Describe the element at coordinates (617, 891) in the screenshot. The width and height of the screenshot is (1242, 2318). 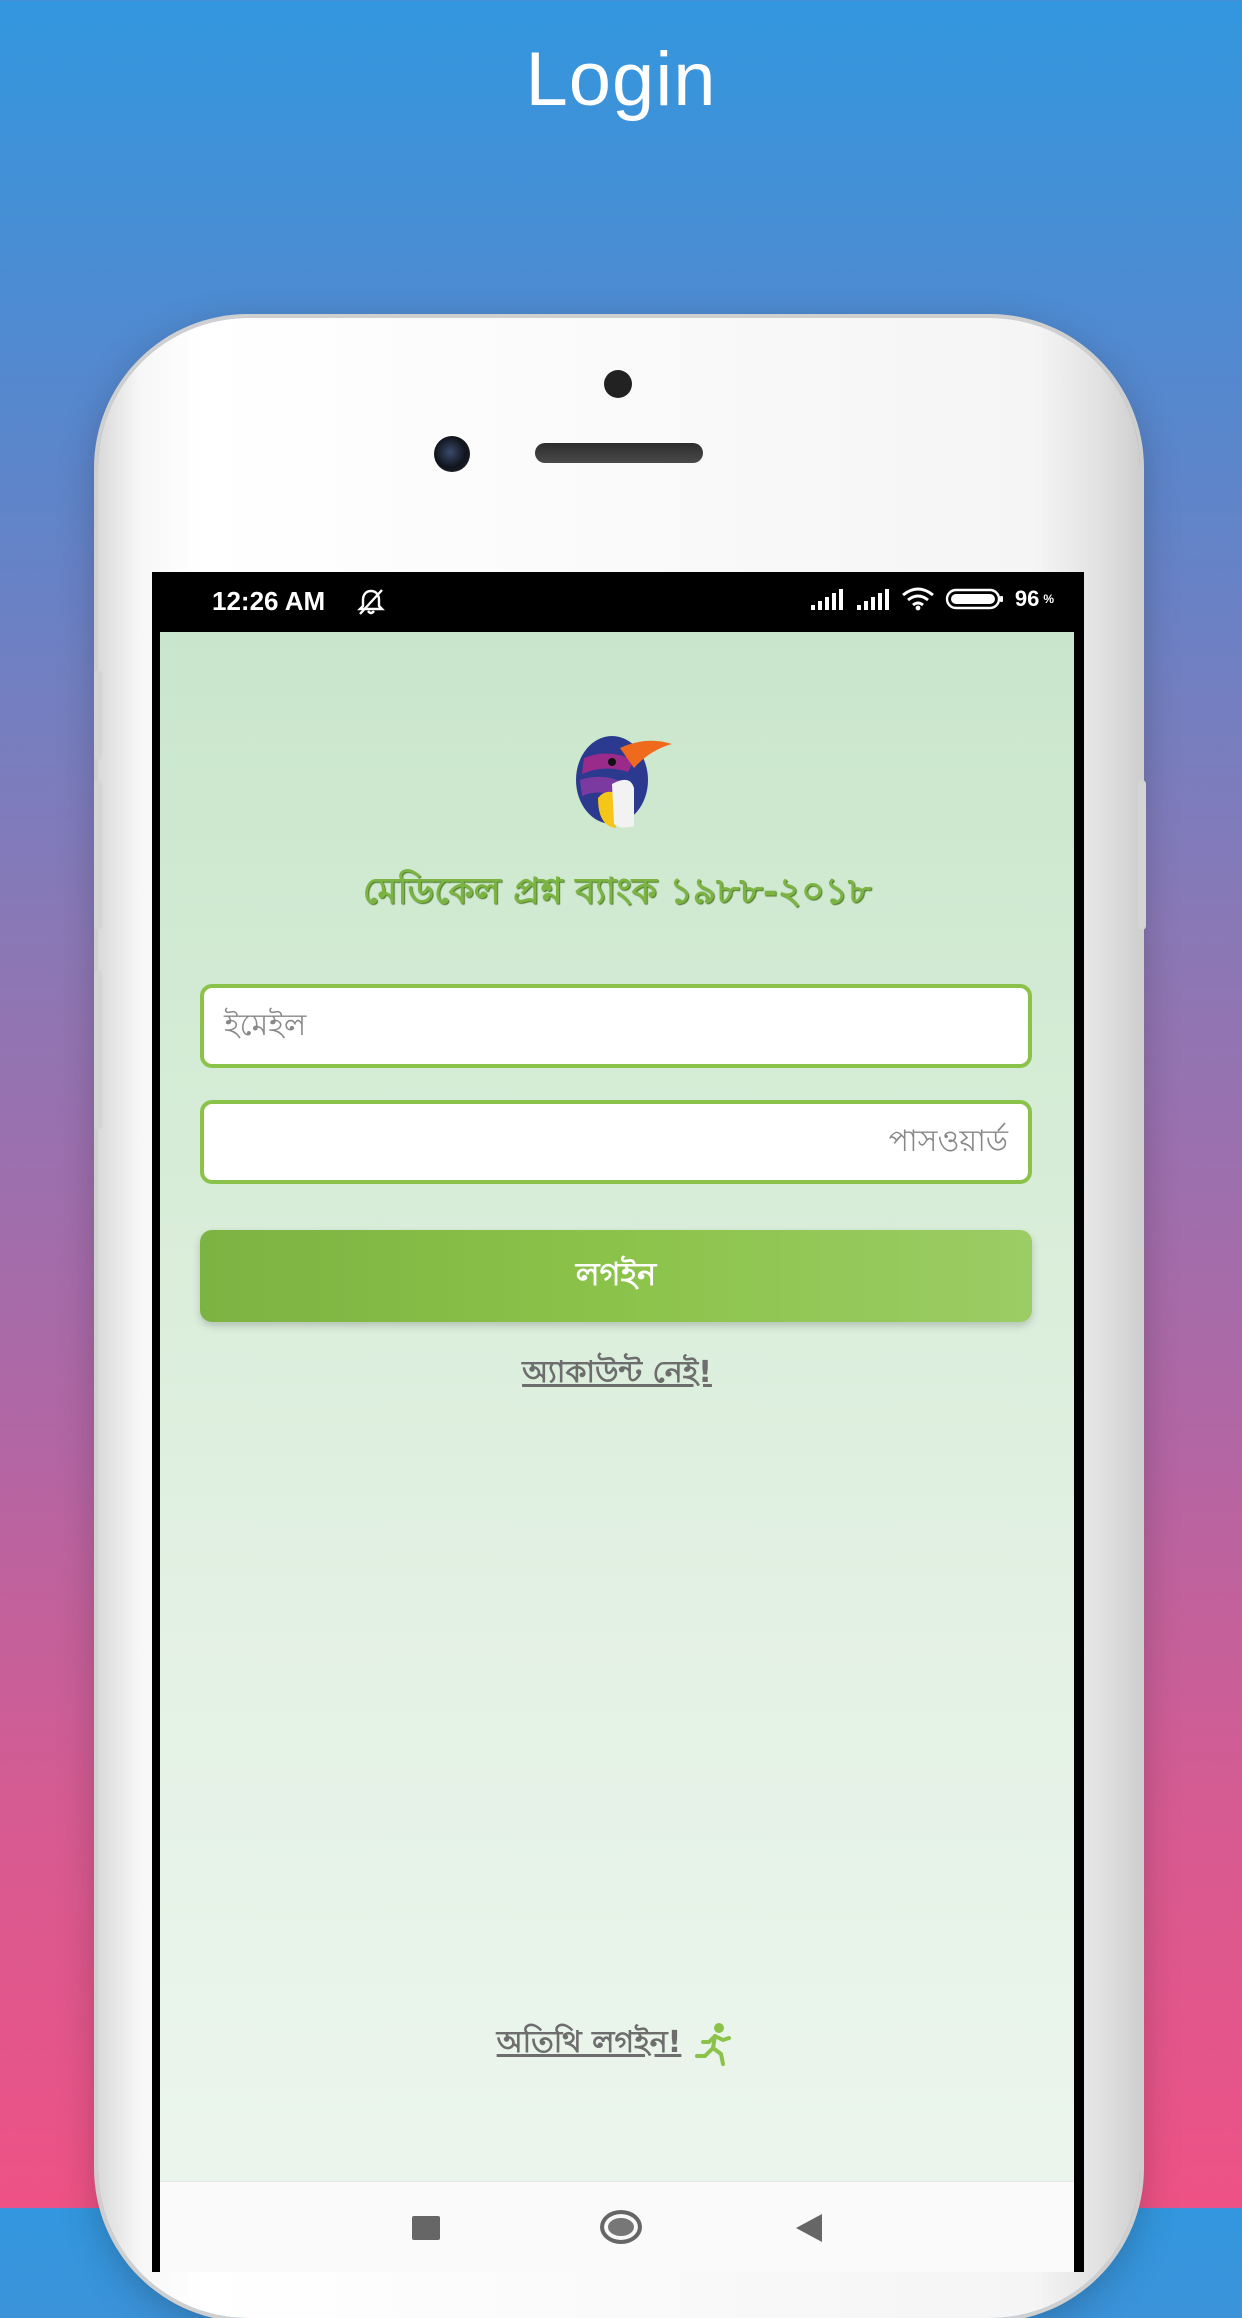
I see `app-title: মেডিকেল প্রশ্ন ব্যাংক ১৯৮৮-২০১৮` at that location.